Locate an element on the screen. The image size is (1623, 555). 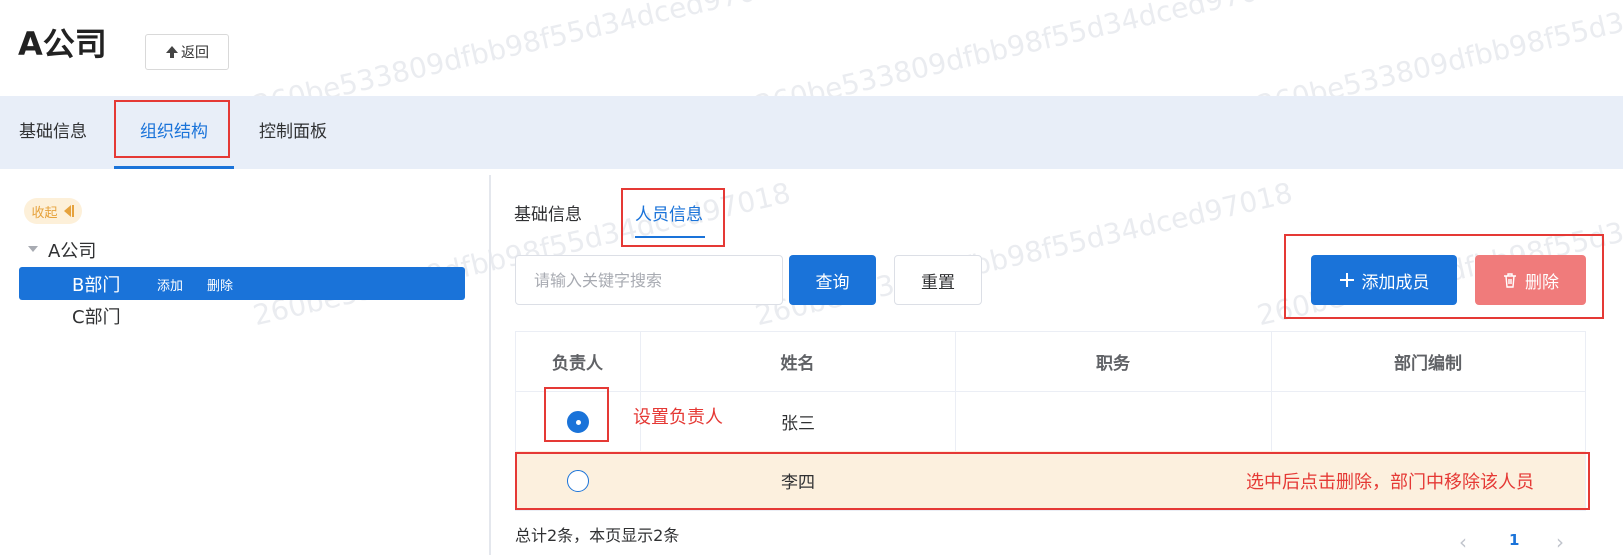
th-title: 职务 is located at coordinates (1113, 363).